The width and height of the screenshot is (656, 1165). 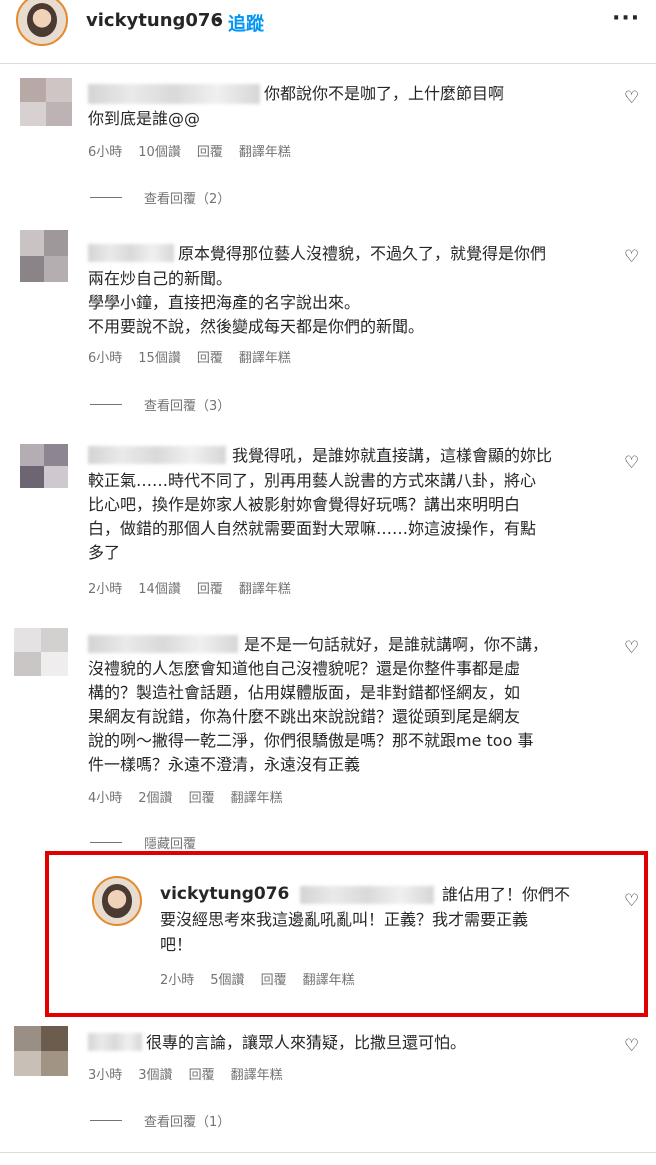 I want to click on comment-text-line: 件一樣嗎？永遠不澄清，永遠沒有正義, so click(x=224, y=764).